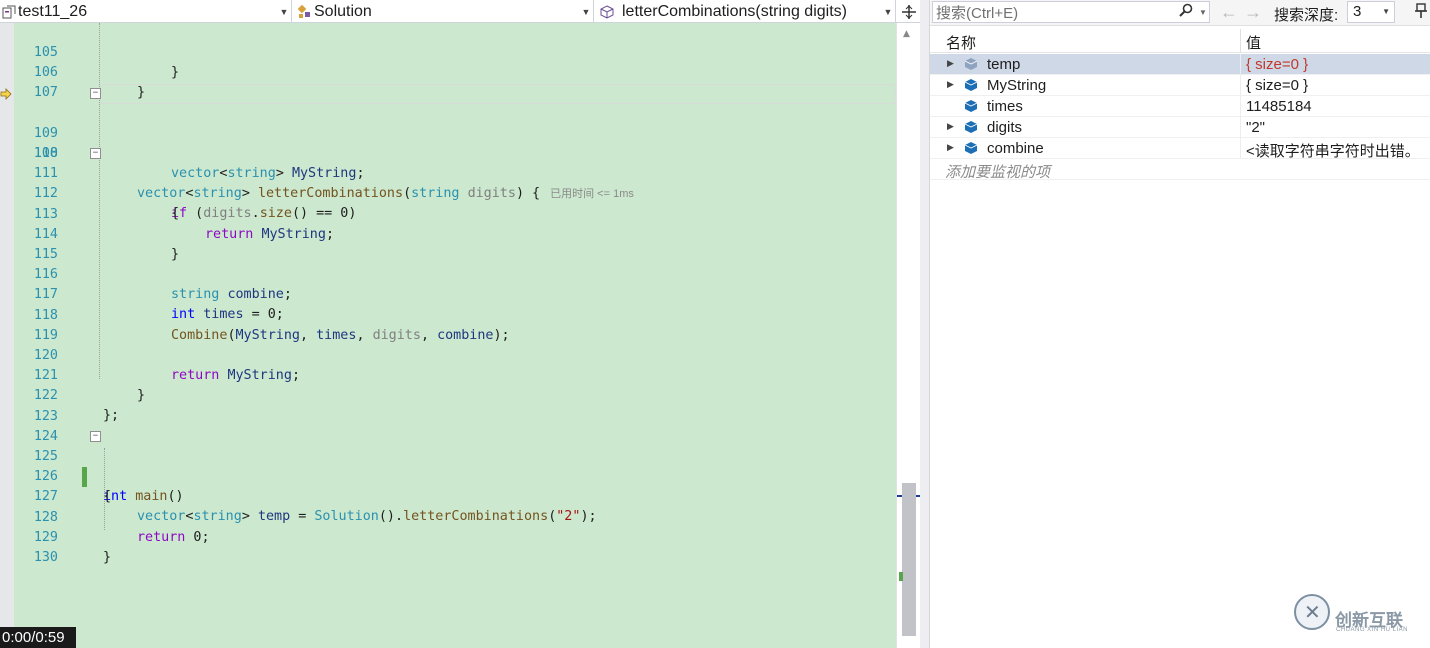 This screenshot has width=1430, height=648. I want to click on watch-column-header: 名称 值, so click(1180, 41).